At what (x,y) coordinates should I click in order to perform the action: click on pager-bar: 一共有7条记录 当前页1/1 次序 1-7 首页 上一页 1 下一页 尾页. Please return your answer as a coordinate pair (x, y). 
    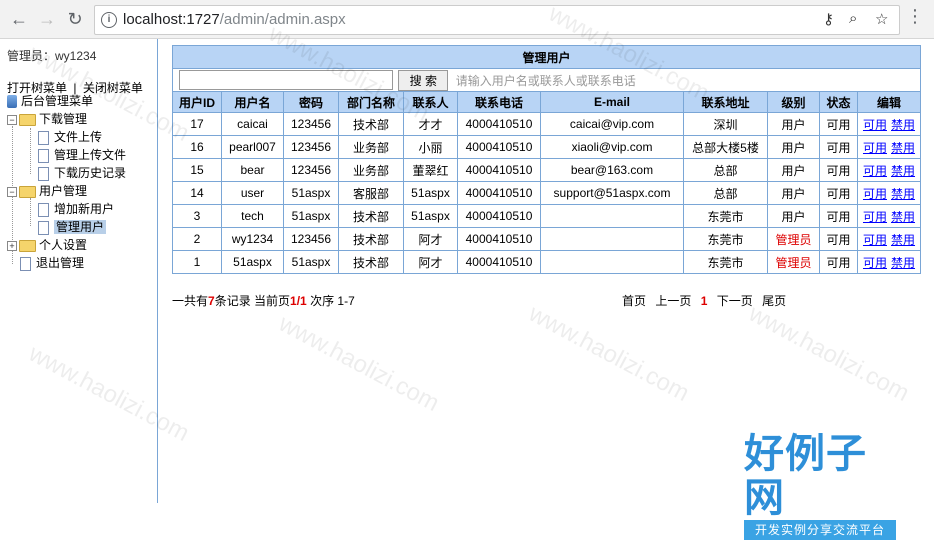
    Looking at the image, I should click on (546, 300).